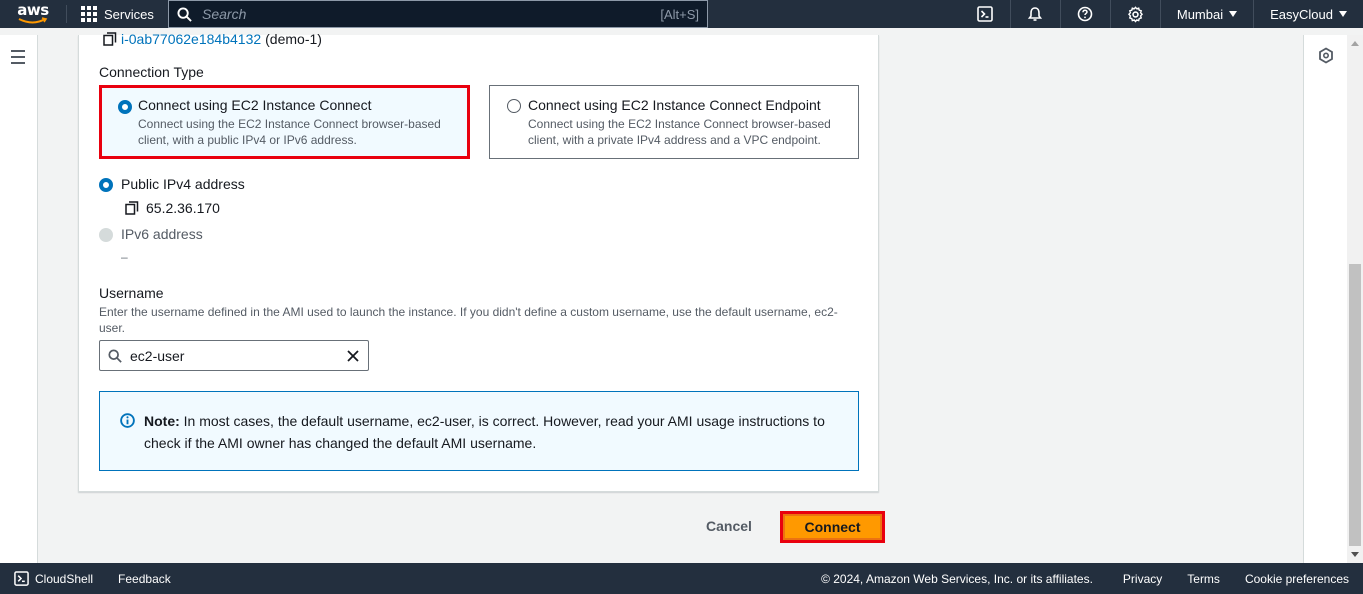 This screenshot has height=594, width=1363. Describe the element at coordinates (127, 420) in the screenshot. I see `info-icon` at that location.